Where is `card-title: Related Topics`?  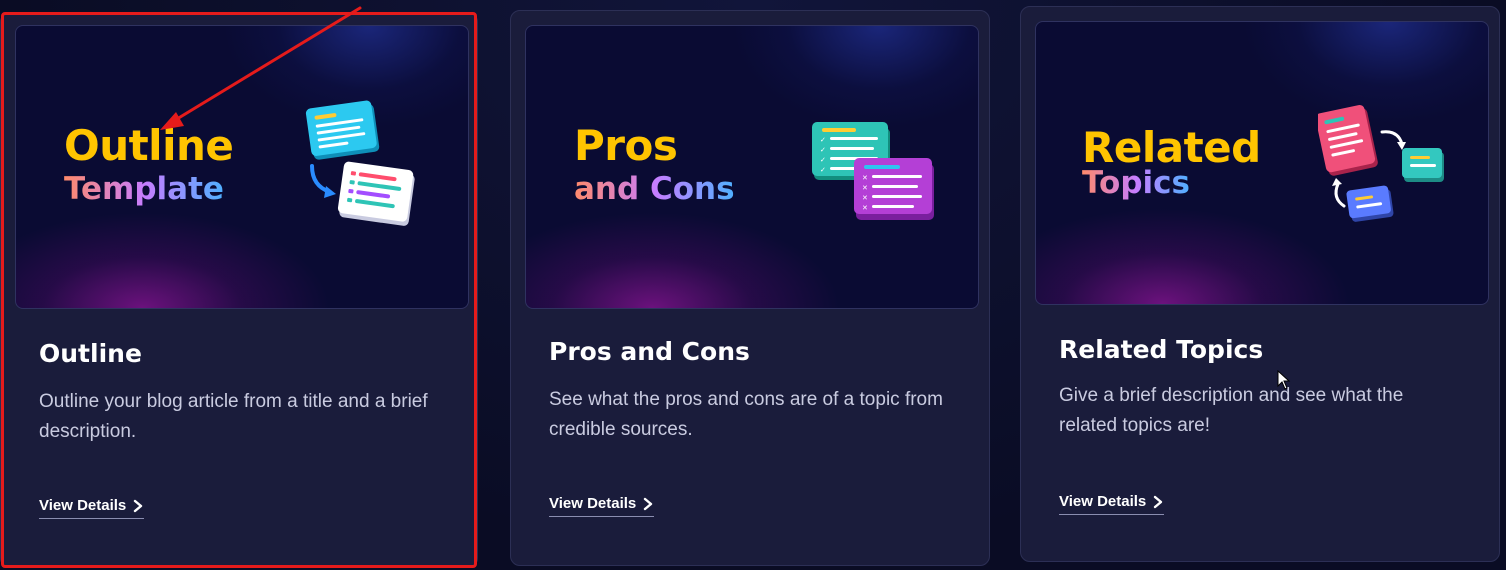
card-title: Related Topics is located at coordinates (1161, 349).